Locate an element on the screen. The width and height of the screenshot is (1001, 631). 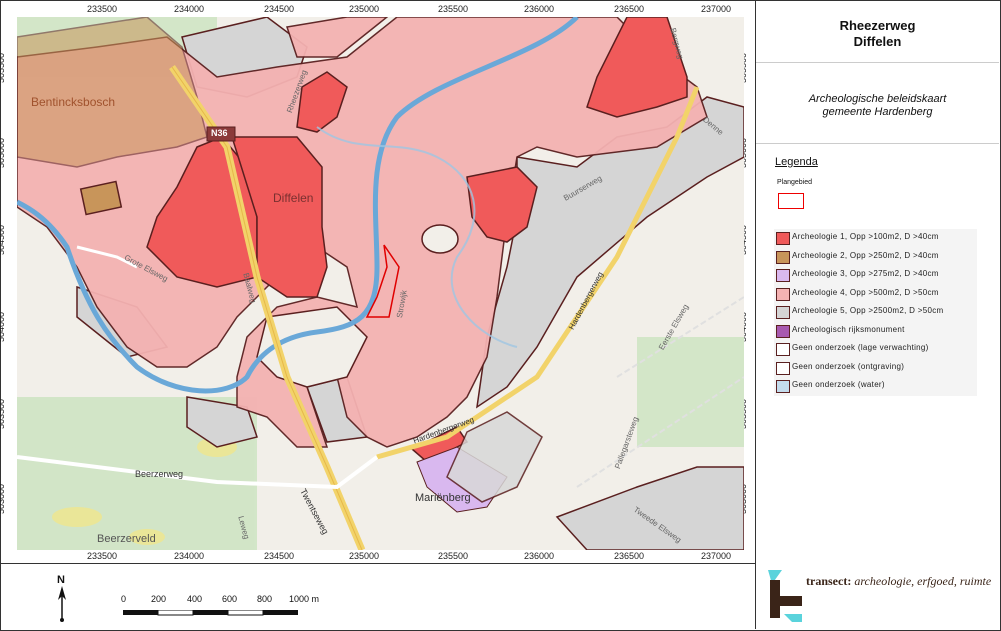
scale-label-0: 0 is located at coordinates (124, 599).